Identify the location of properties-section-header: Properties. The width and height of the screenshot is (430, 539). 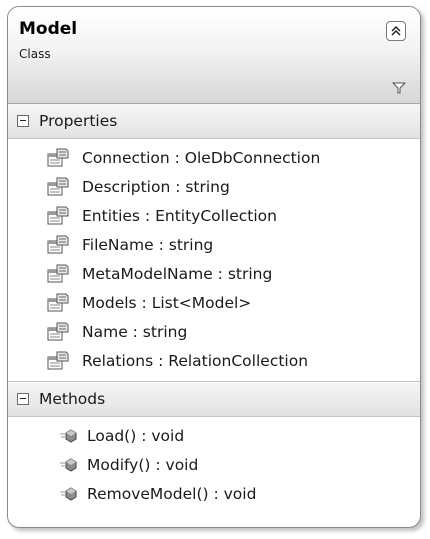
(214, 121).